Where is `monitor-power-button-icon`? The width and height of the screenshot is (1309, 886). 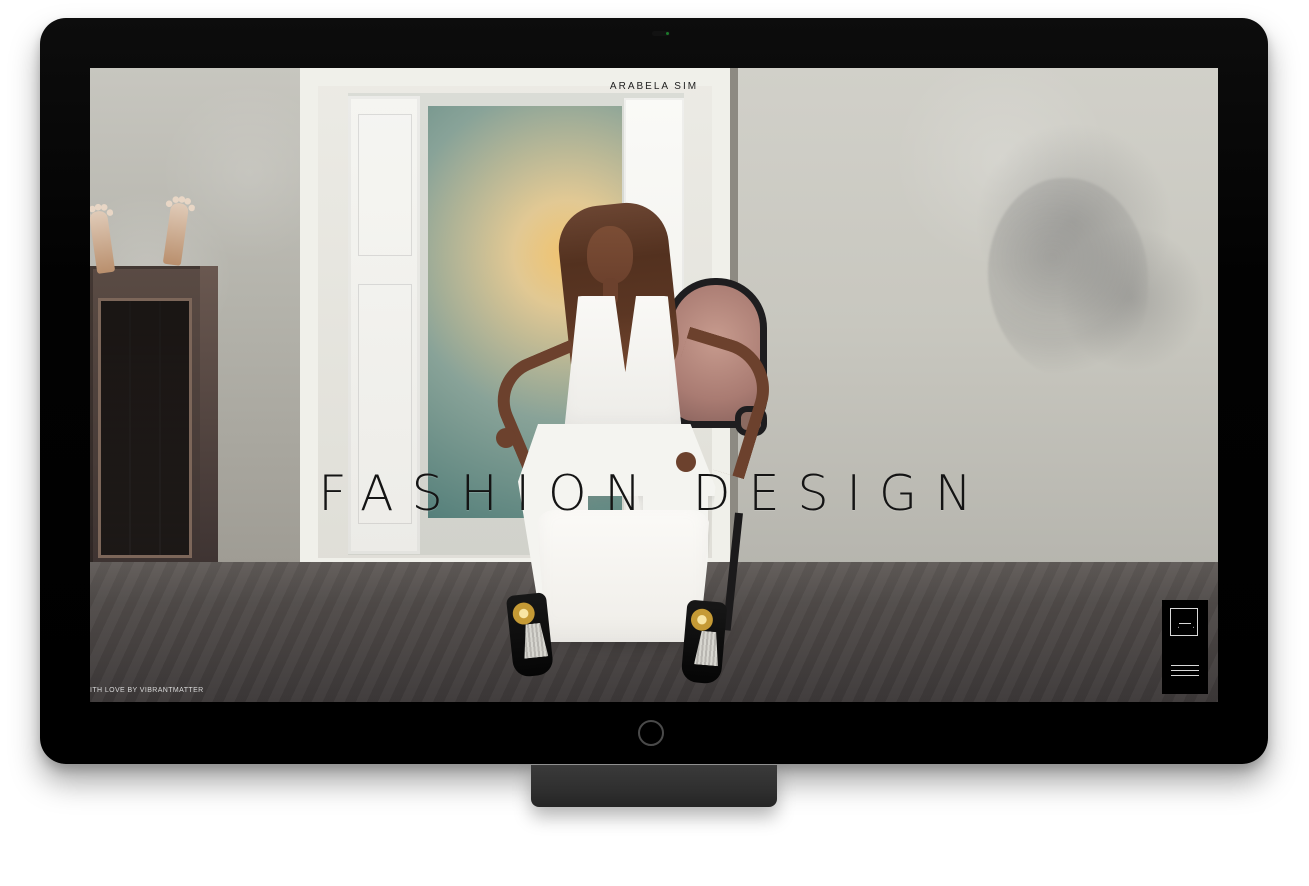
monitor-power-button-icon is located at coordinates (651, 733).